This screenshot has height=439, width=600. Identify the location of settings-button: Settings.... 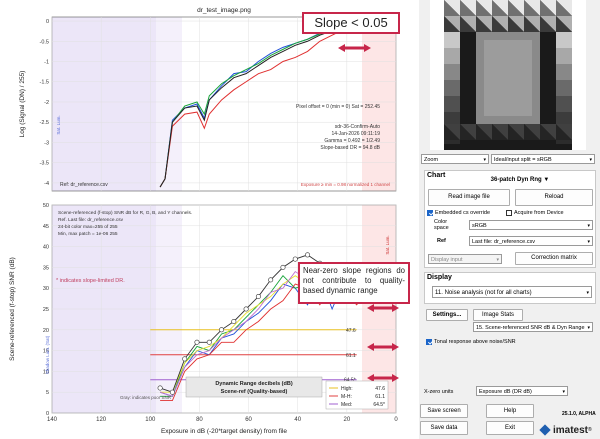
(447, 315).